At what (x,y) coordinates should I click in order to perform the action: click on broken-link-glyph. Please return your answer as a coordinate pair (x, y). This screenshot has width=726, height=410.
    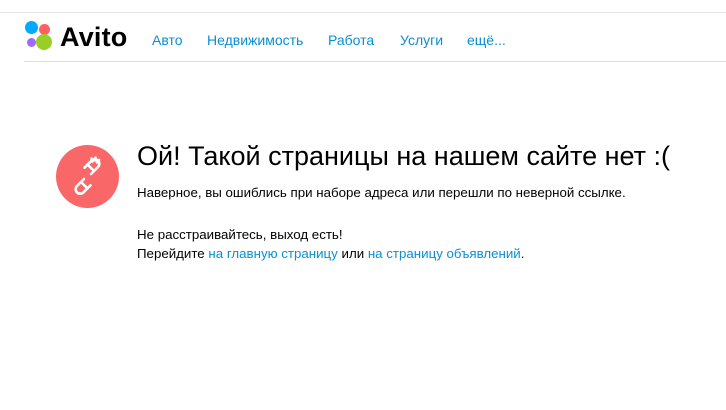
    Looking at the image, I should click on (87, 176).